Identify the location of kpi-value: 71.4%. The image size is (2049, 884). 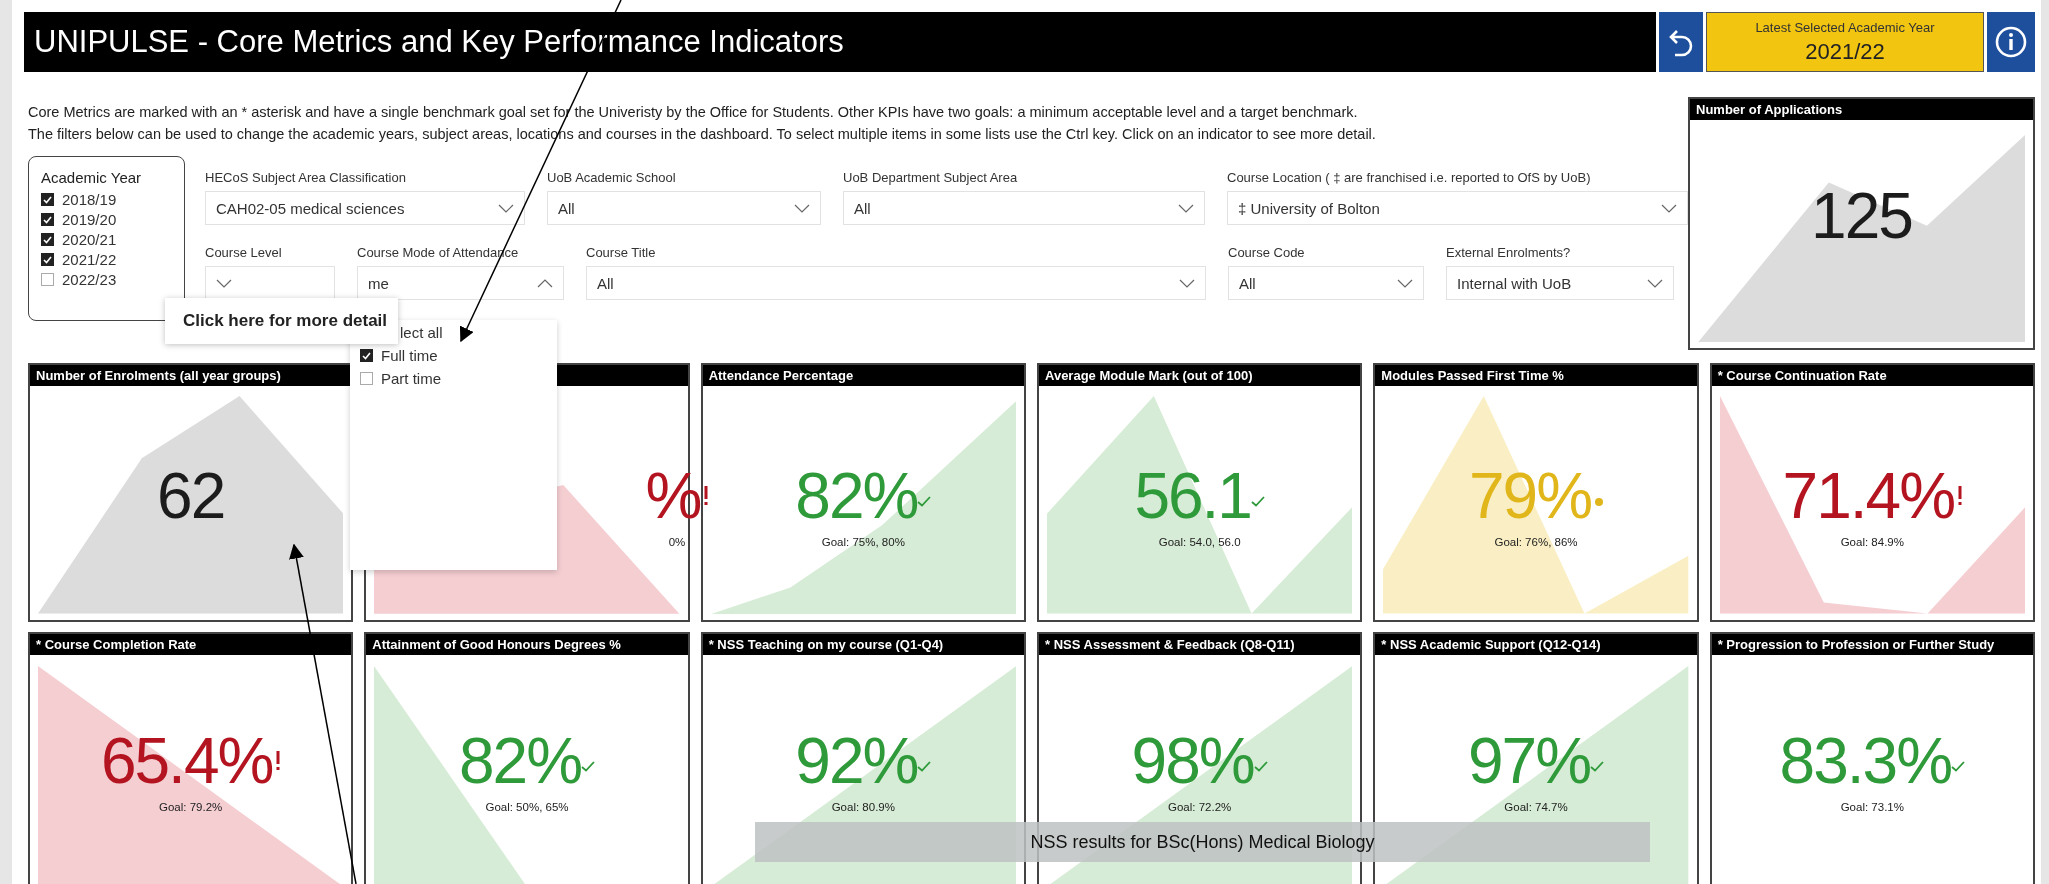
(1868, 496).